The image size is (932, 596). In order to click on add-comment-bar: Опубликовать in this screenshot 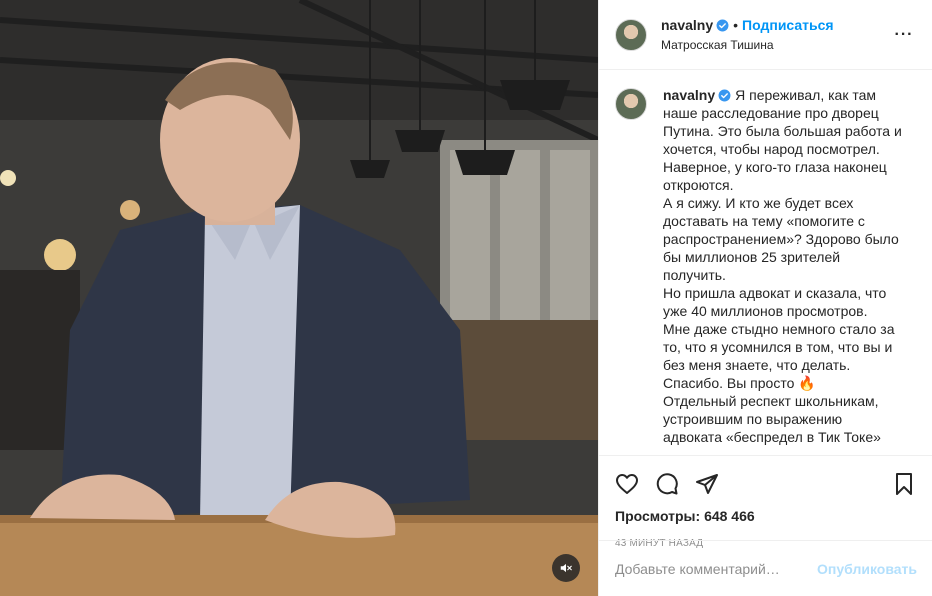, I will do `click(765, 568)`.